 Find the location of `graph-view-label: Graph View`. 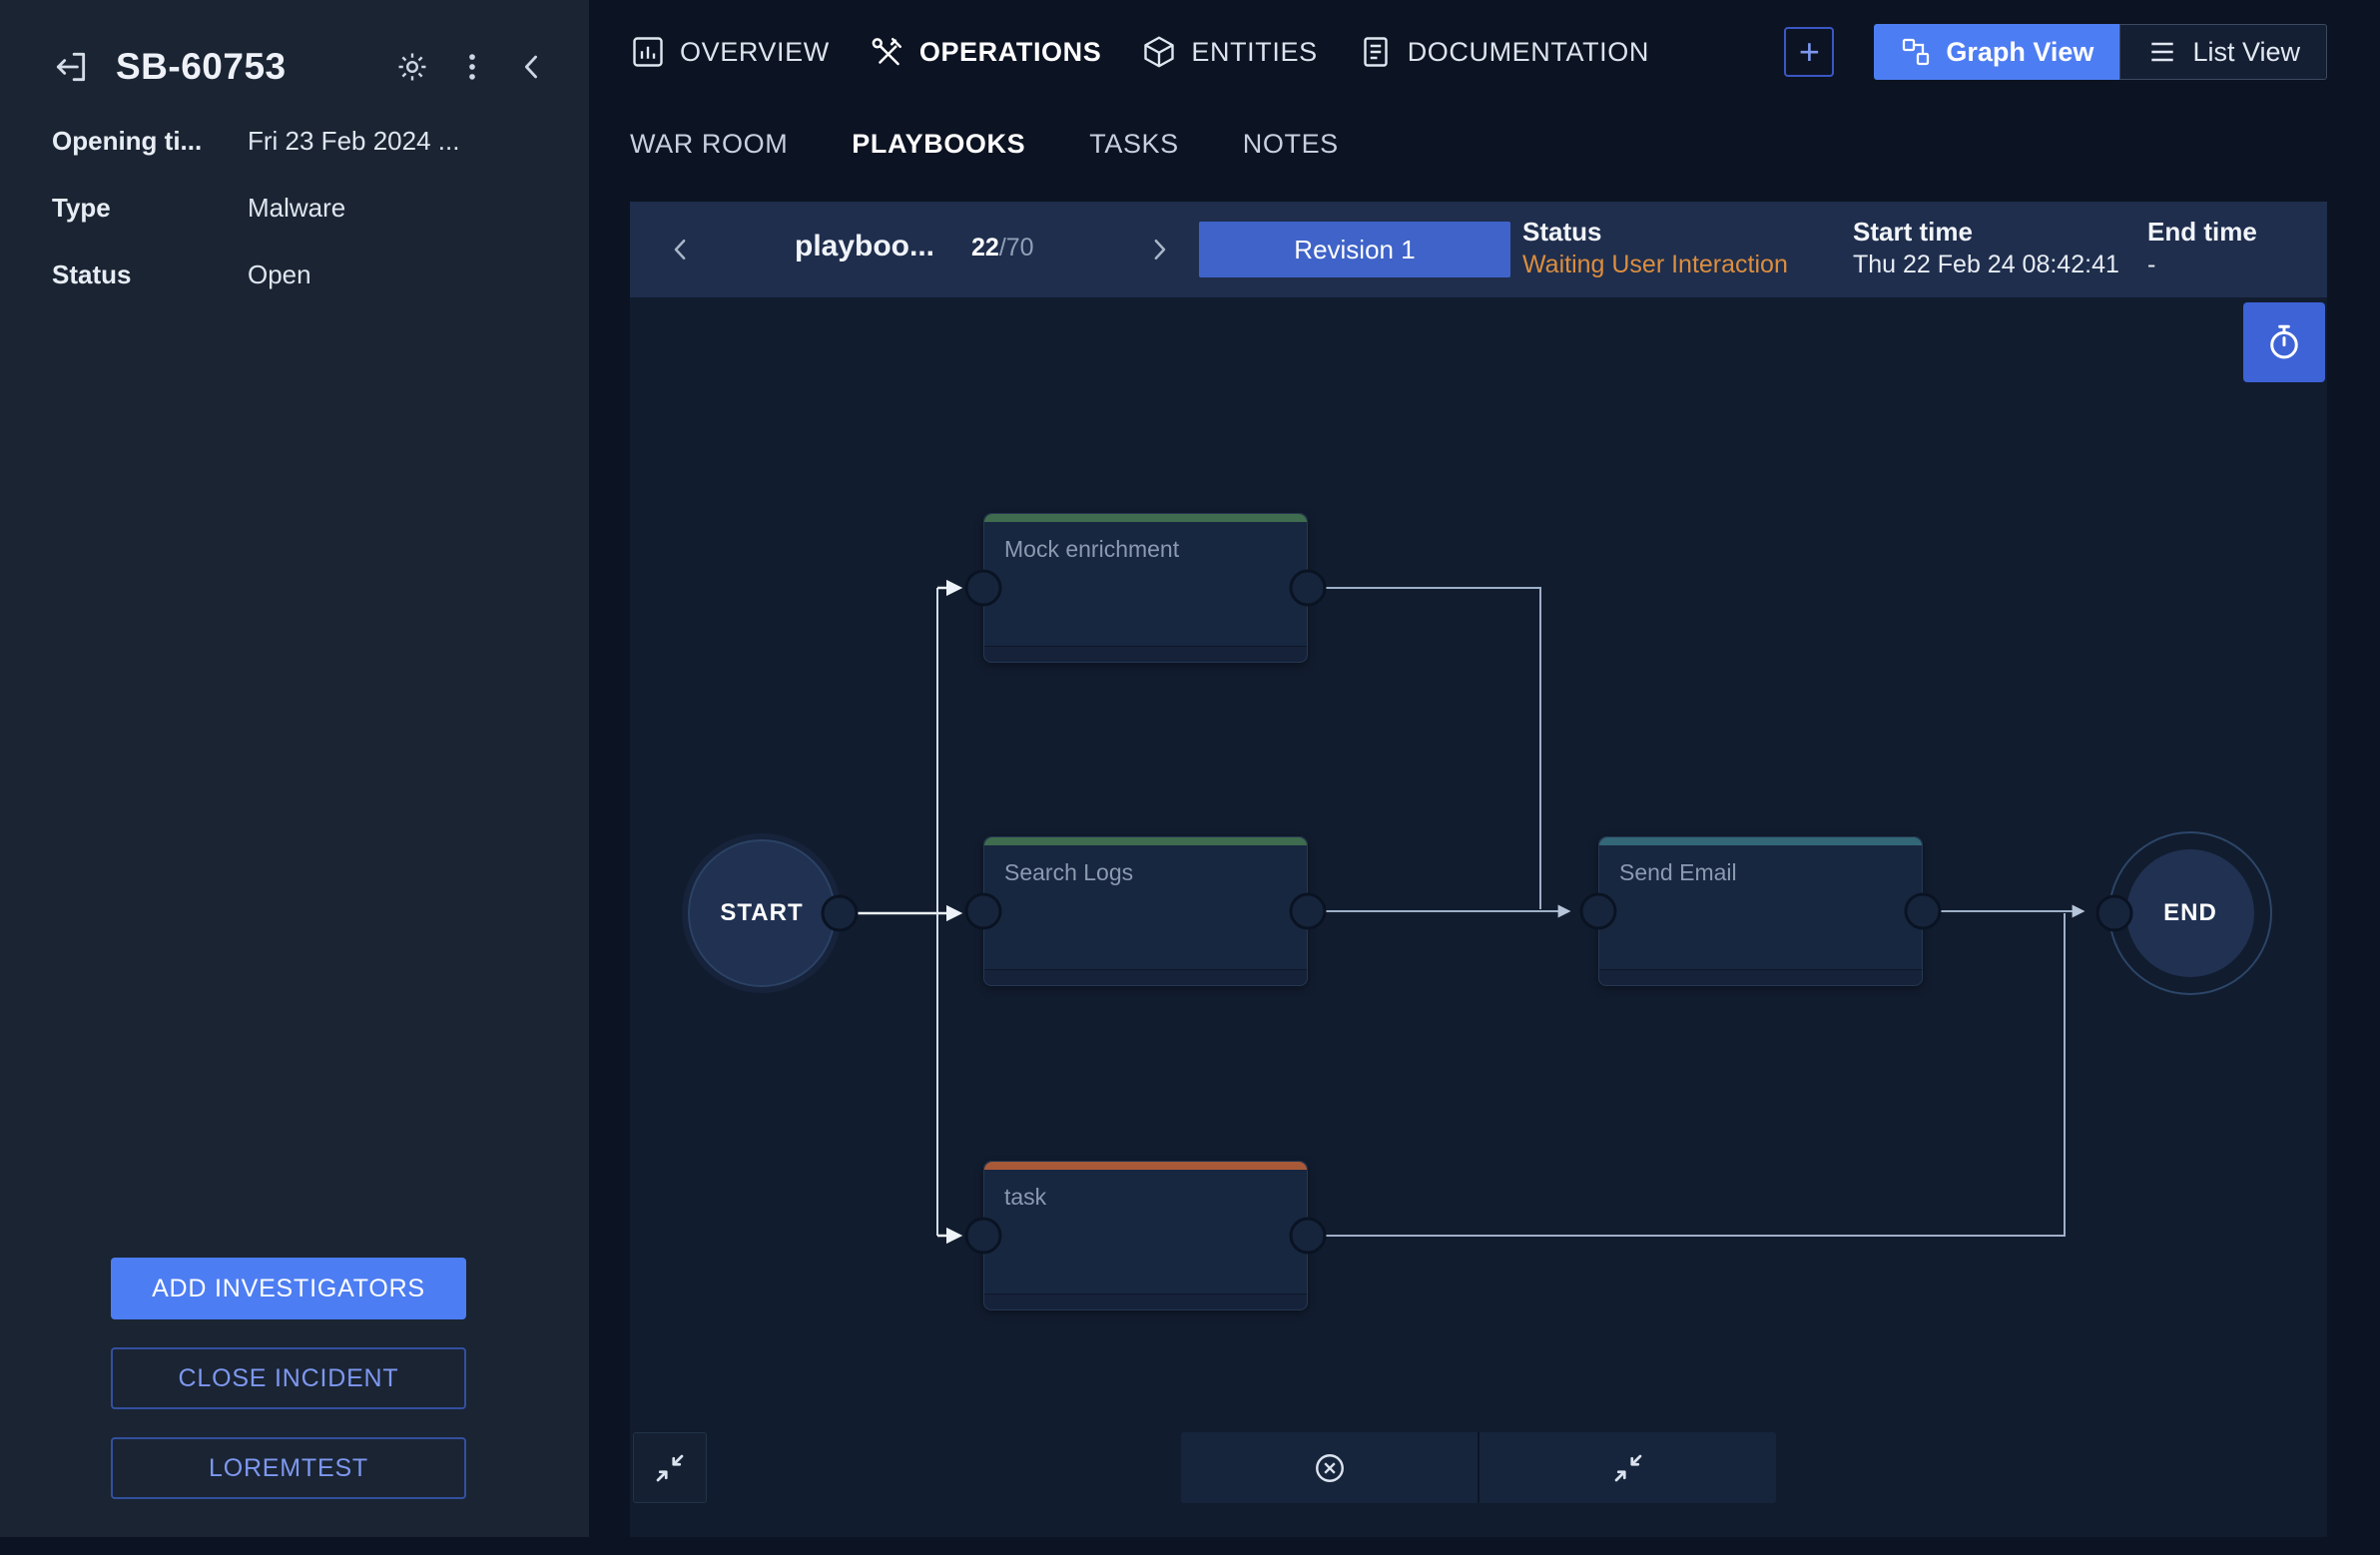

graph-view-label: Graph View is located at coordinates (2020, 52).